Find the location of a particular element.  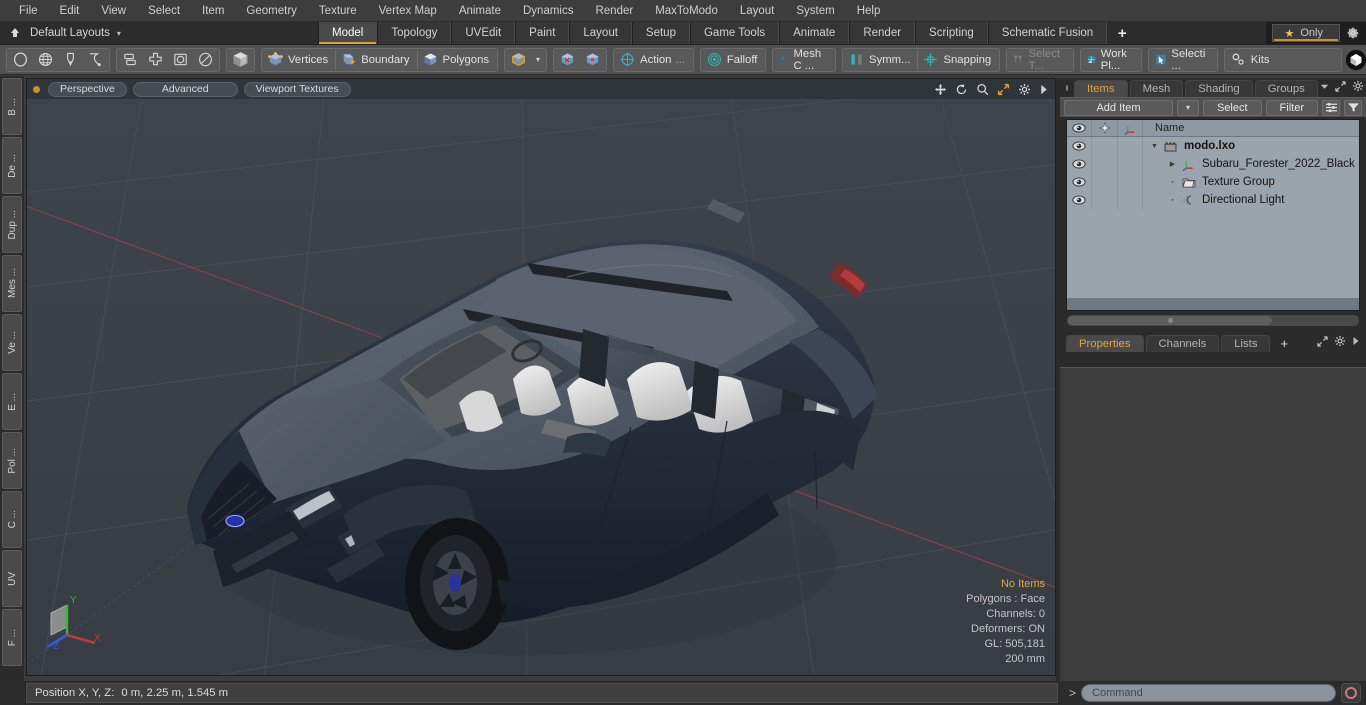

boundary-mode-button: Boundary is located at coordinates (376, 60).